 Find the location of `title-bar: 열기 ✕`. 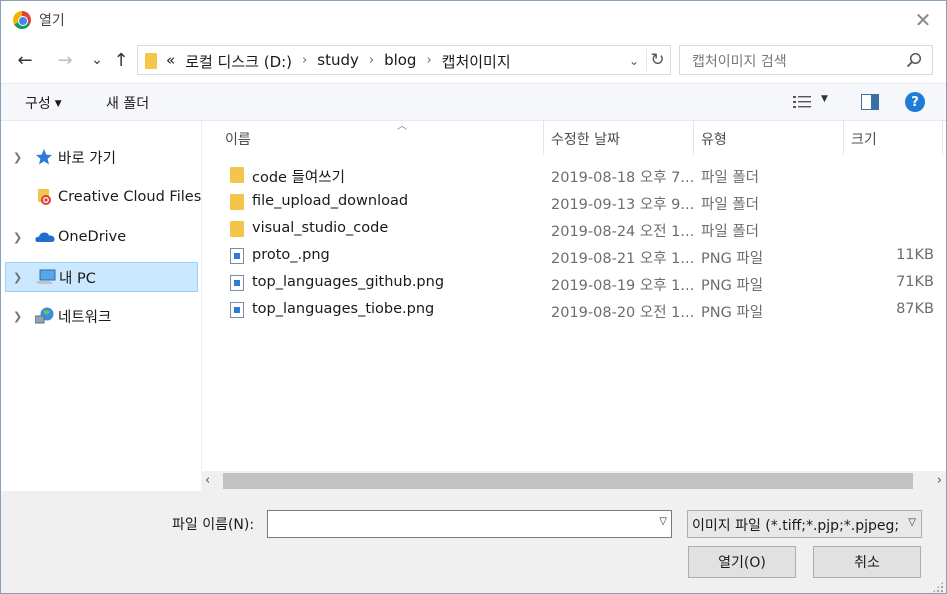

title-bar: 열기 ✕ is located at coordinates (473, 20).